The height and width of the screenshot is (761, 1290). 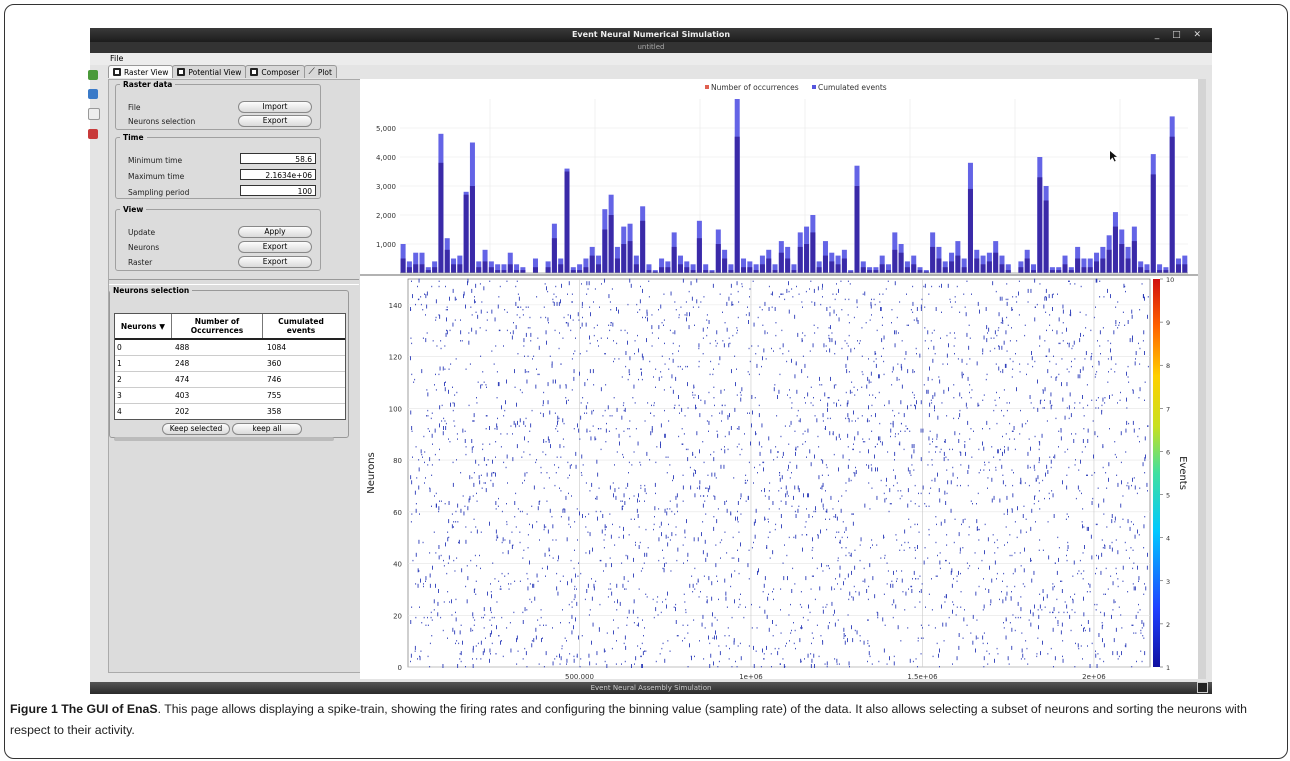 What do you see at coordinates (196, 429) in the screenshot?
I see `keep-selected-button: Keep selected` at bounding box center [196, 429].